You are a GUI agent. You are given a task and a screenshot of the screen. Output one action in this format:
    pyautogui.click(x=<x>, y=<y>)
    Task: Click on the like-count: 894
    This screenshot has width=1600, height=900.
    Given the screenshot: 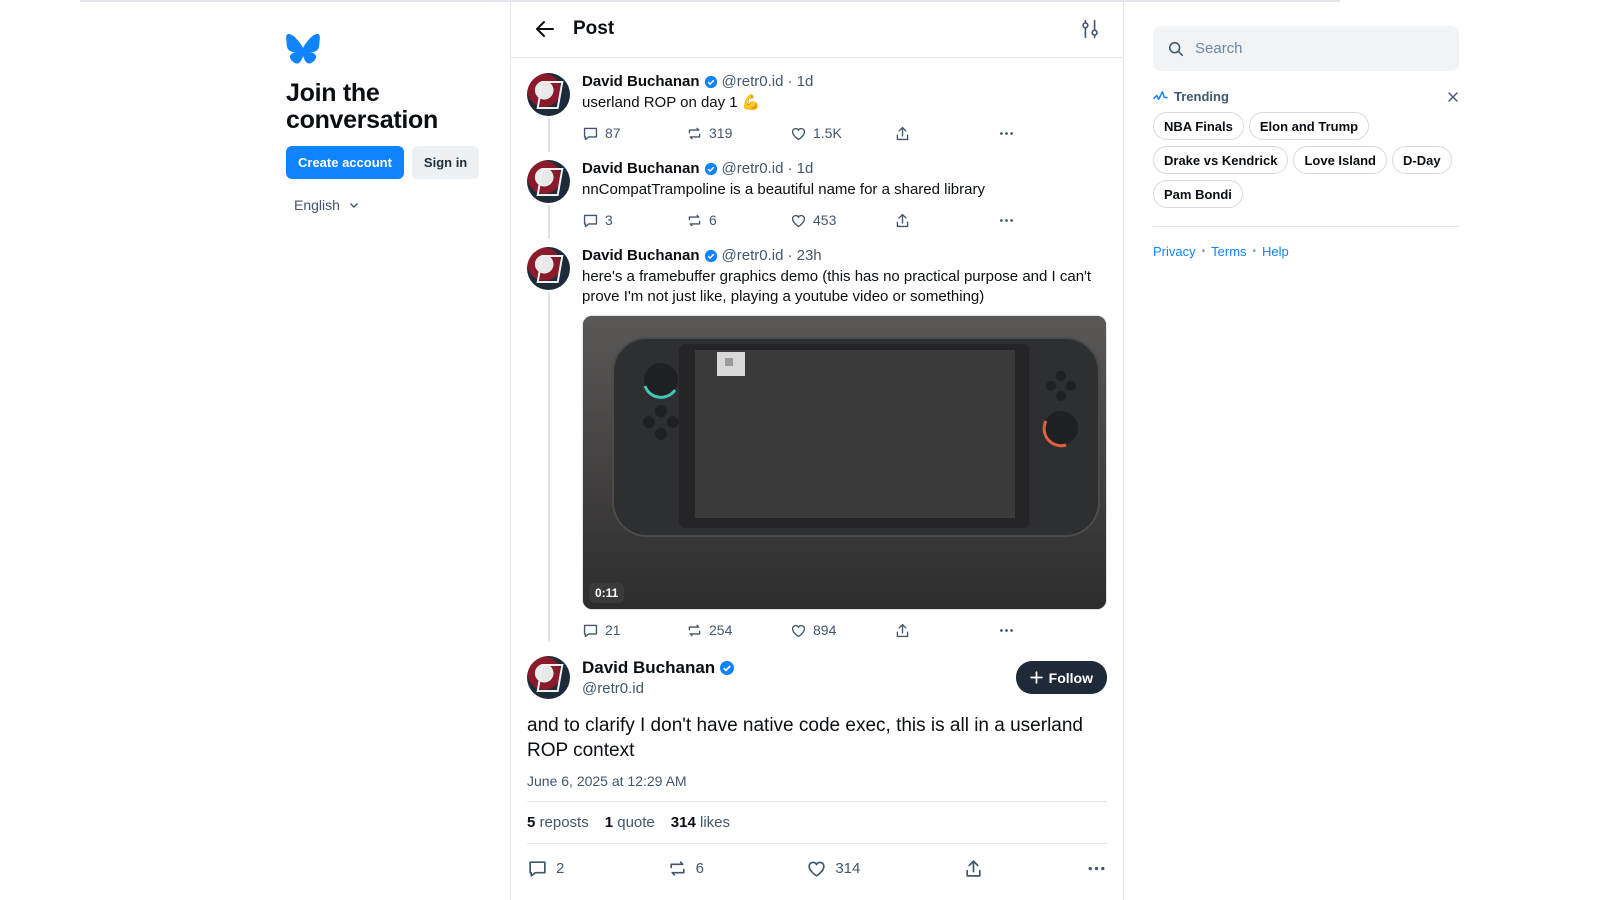 What is the action you would take?
    pyautogui.click(x=825, y=630)
    